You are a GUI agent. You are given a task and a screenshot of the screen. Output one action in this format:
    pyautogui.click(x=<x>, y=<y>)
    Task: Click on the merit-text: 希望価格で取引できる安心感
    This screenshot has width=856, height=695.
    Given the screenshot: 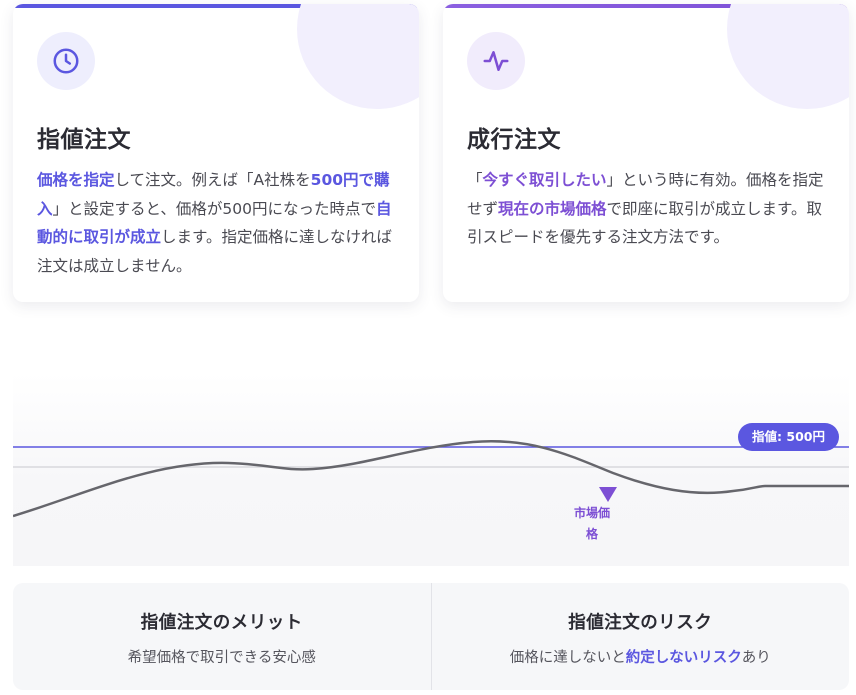 What is the action you would take?
    pyautogui.click(x=221, y=658)
    